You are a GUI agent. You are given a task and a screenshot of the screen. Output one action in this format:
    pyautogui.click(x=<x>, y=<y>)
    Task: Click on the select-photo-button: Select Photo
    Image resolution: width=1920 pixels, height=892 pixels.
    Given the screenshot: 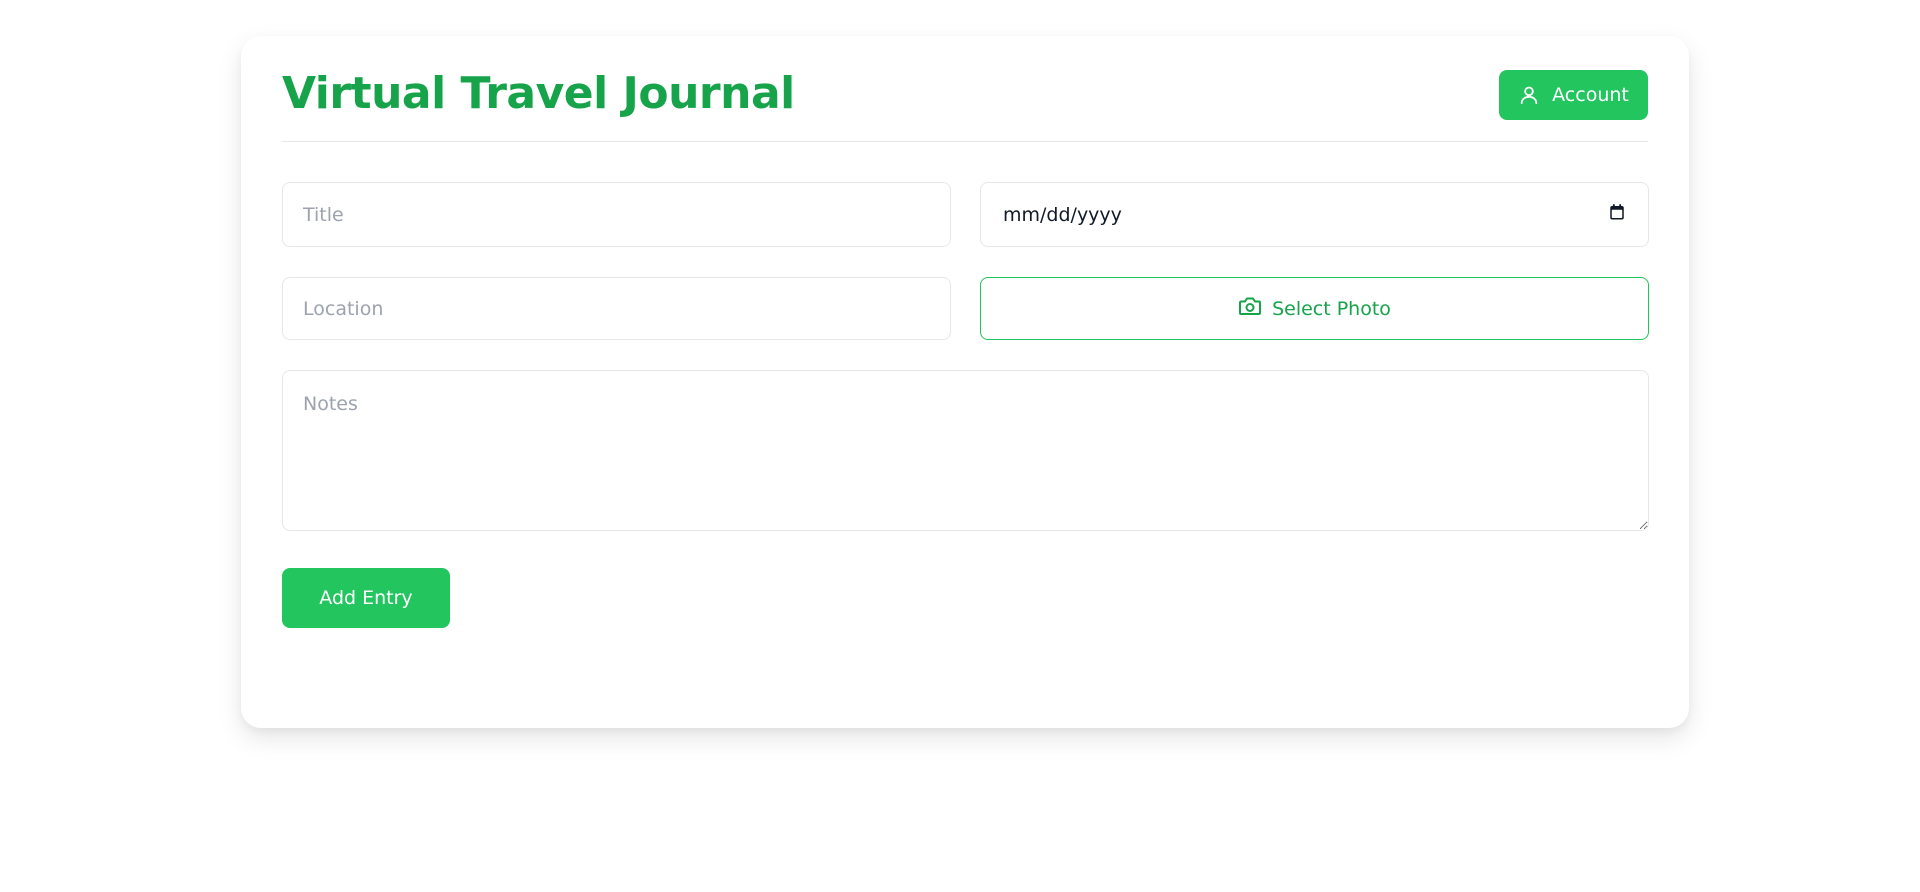 What is the action you would take?
    pyautogui.click(x=1314, y=308)
    